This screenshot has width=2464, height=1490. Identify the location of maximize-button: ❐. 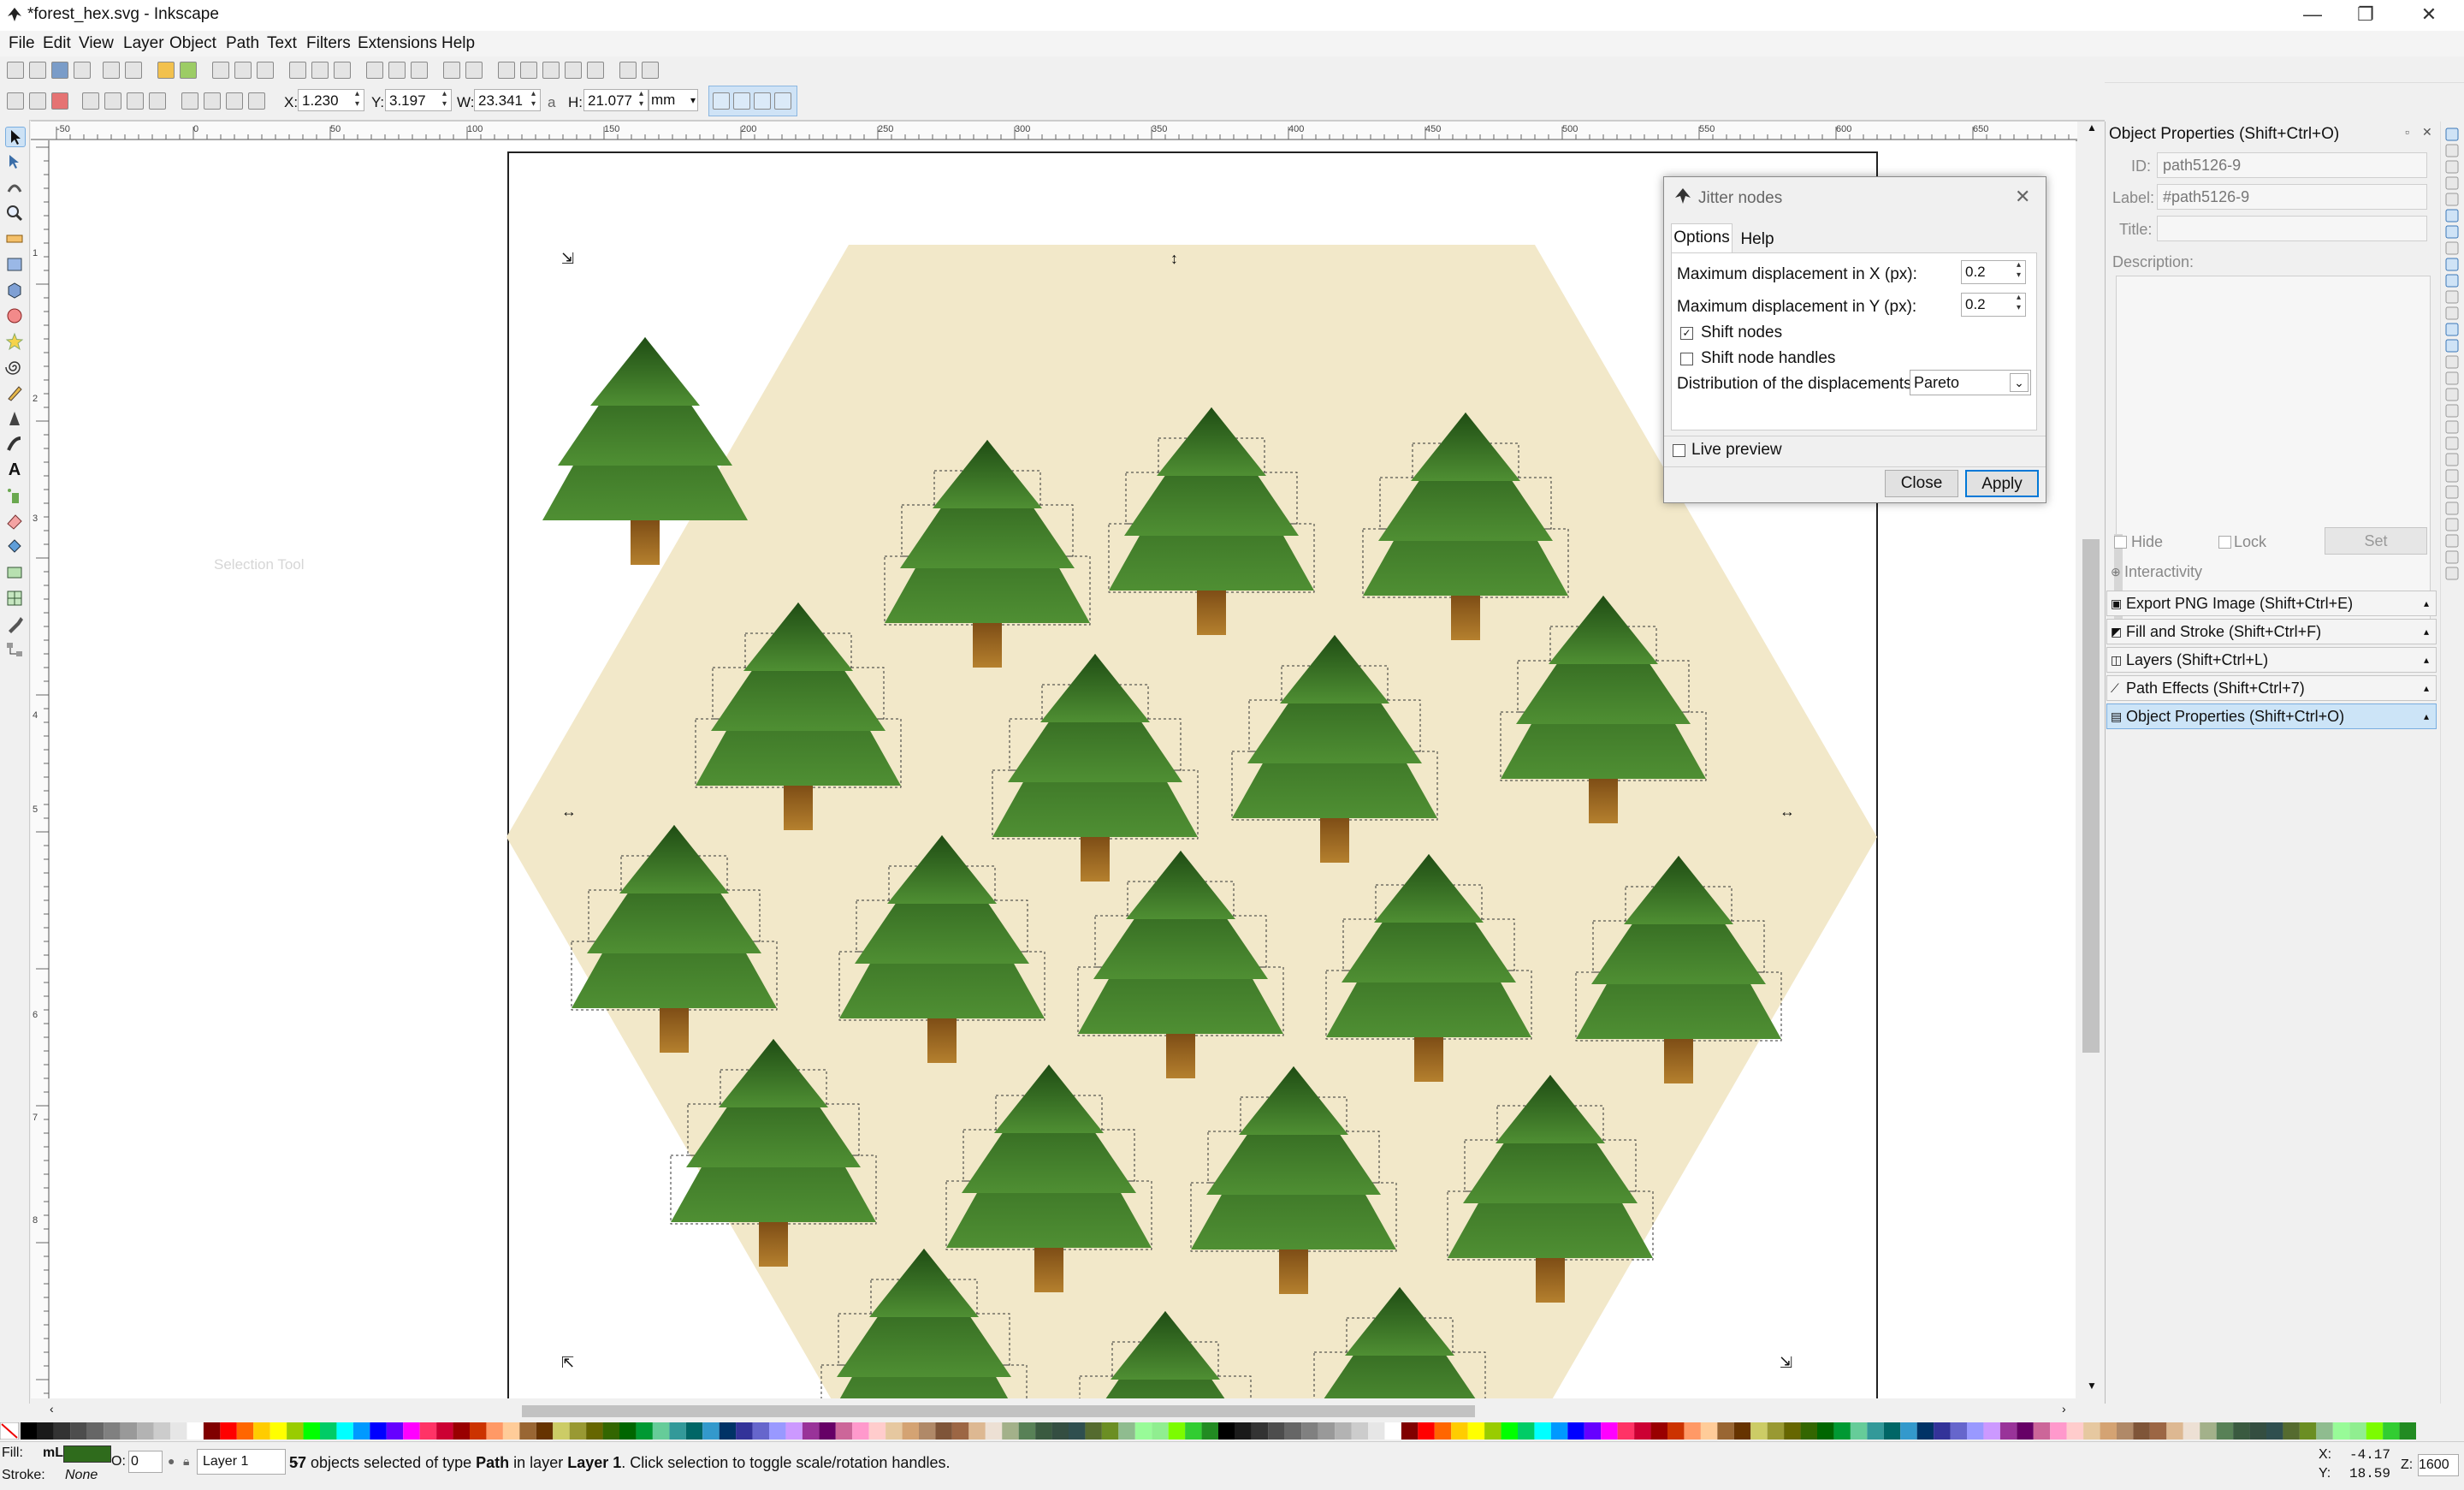
(2365, 15).